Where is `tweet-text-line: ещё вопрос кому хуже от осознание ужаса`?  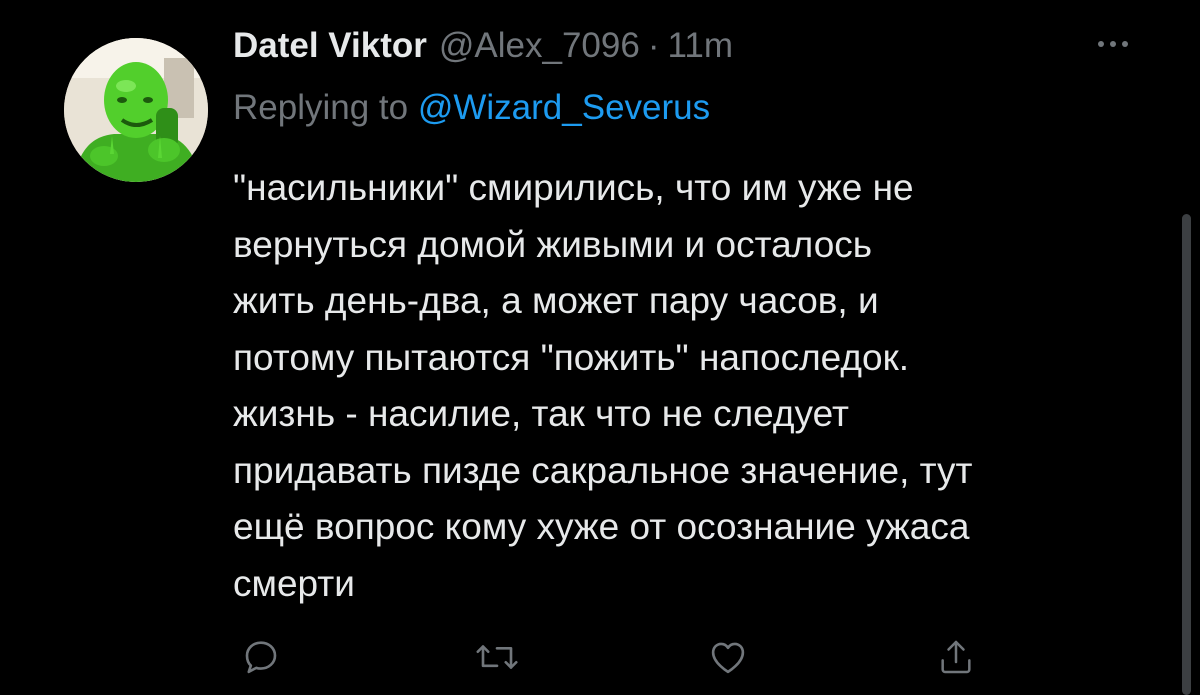 tweet-text-line: ещё вопрос кому хуже от осознание ужаса is located at coordinates (601, 526).